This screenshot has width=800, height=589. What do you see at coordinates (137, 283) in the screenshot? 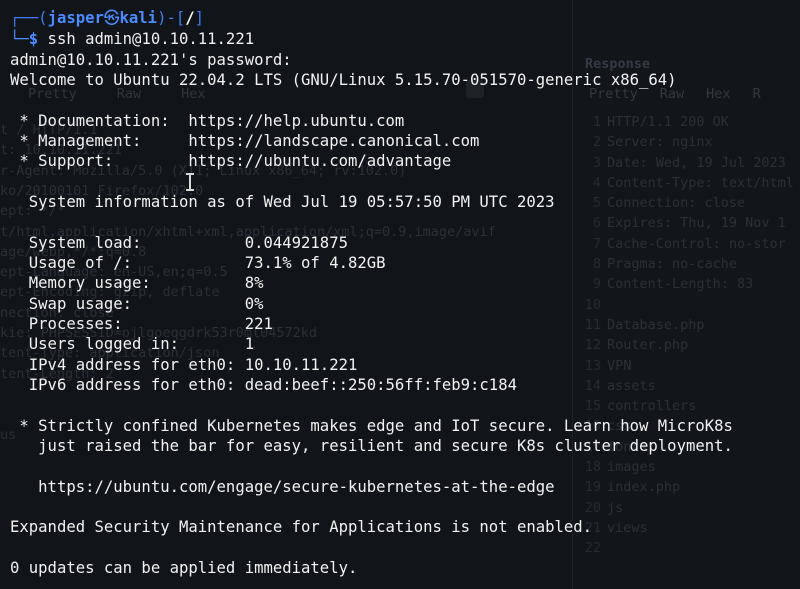
I see `output-line: Memory usage: 8%` at bounding box center [137, 283].